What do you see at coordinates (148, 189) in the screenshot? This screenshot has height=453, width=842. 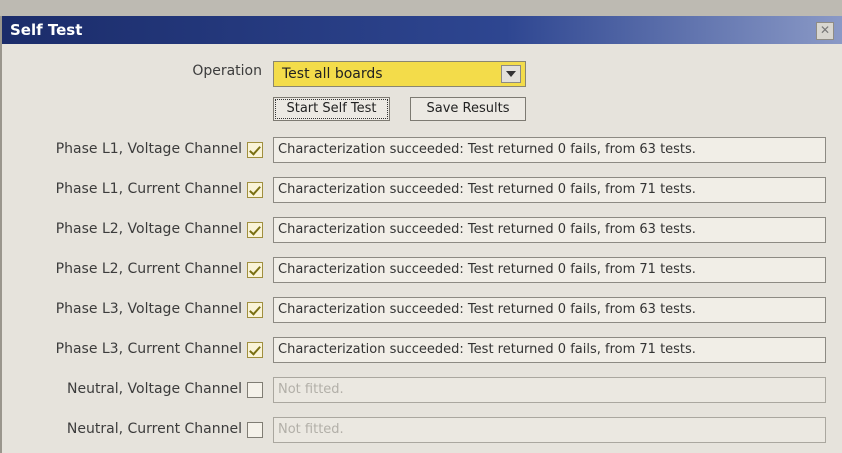 I see `channel-label: Phase L1, Current Channel` at bounding box center [148, 189].